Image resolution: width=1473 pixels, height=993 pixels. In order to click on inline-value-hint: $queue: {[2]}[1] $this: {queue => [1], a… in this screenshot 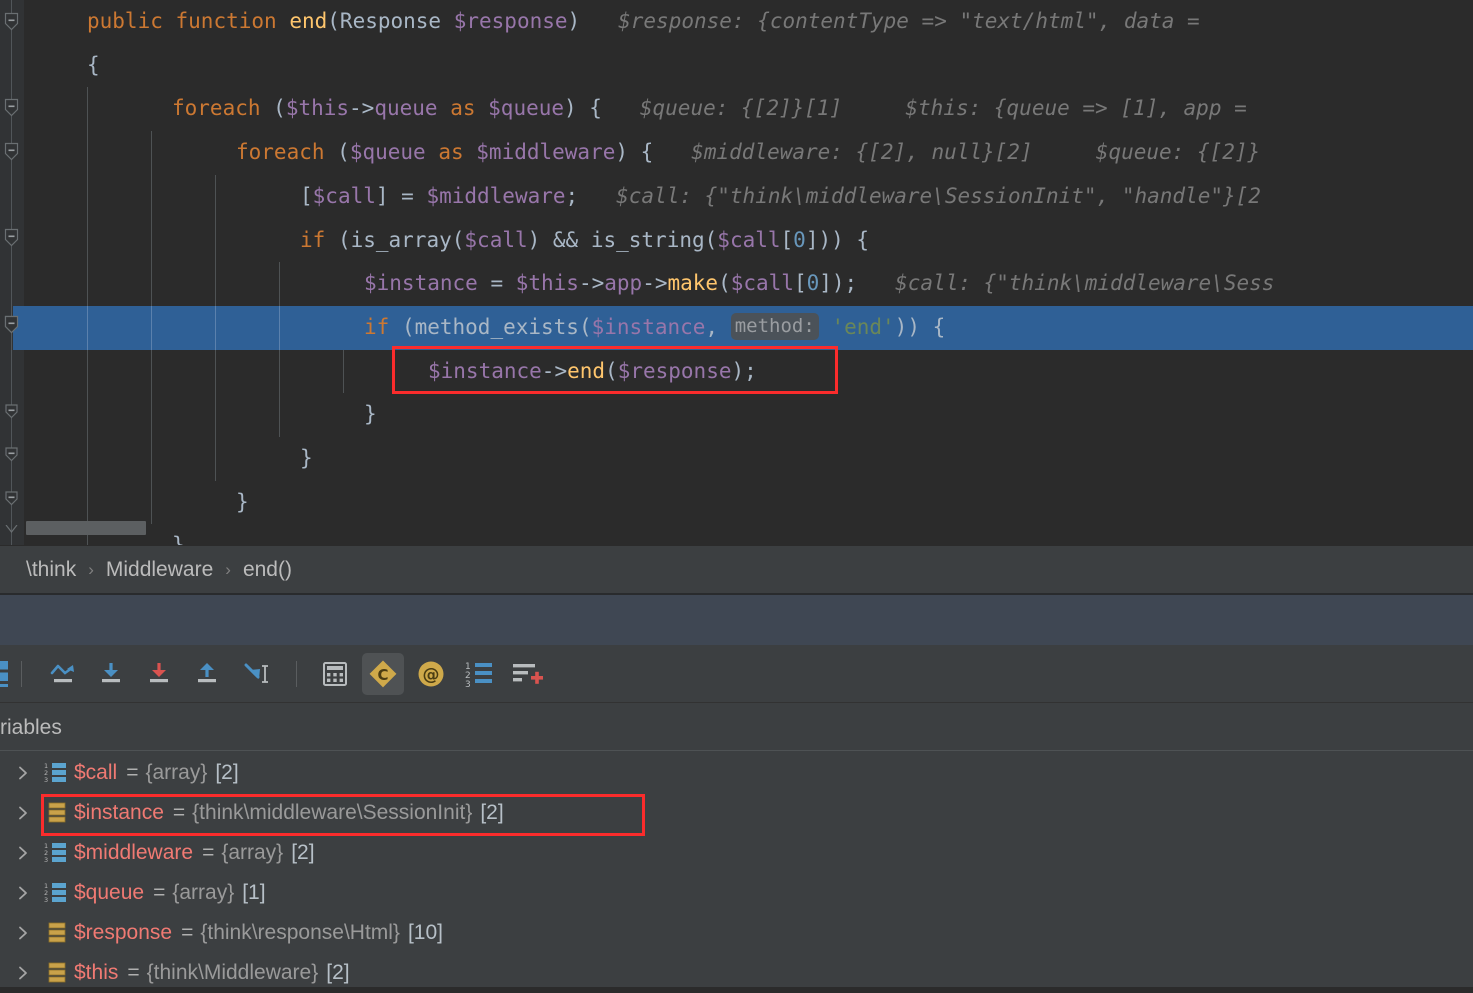, I will do `click(924, 108)`.